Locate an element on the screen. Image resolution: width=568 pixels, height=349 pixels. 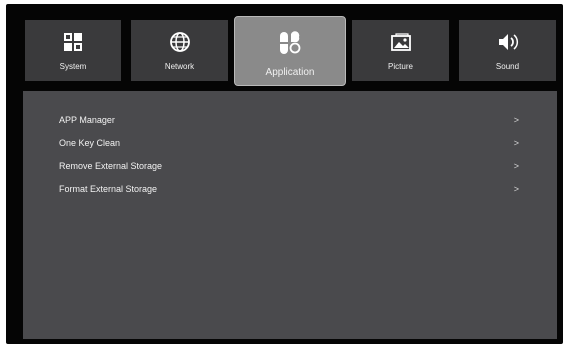
menu-item-one-key-clean: One Key Clean > is located at coordinates (290, 144).